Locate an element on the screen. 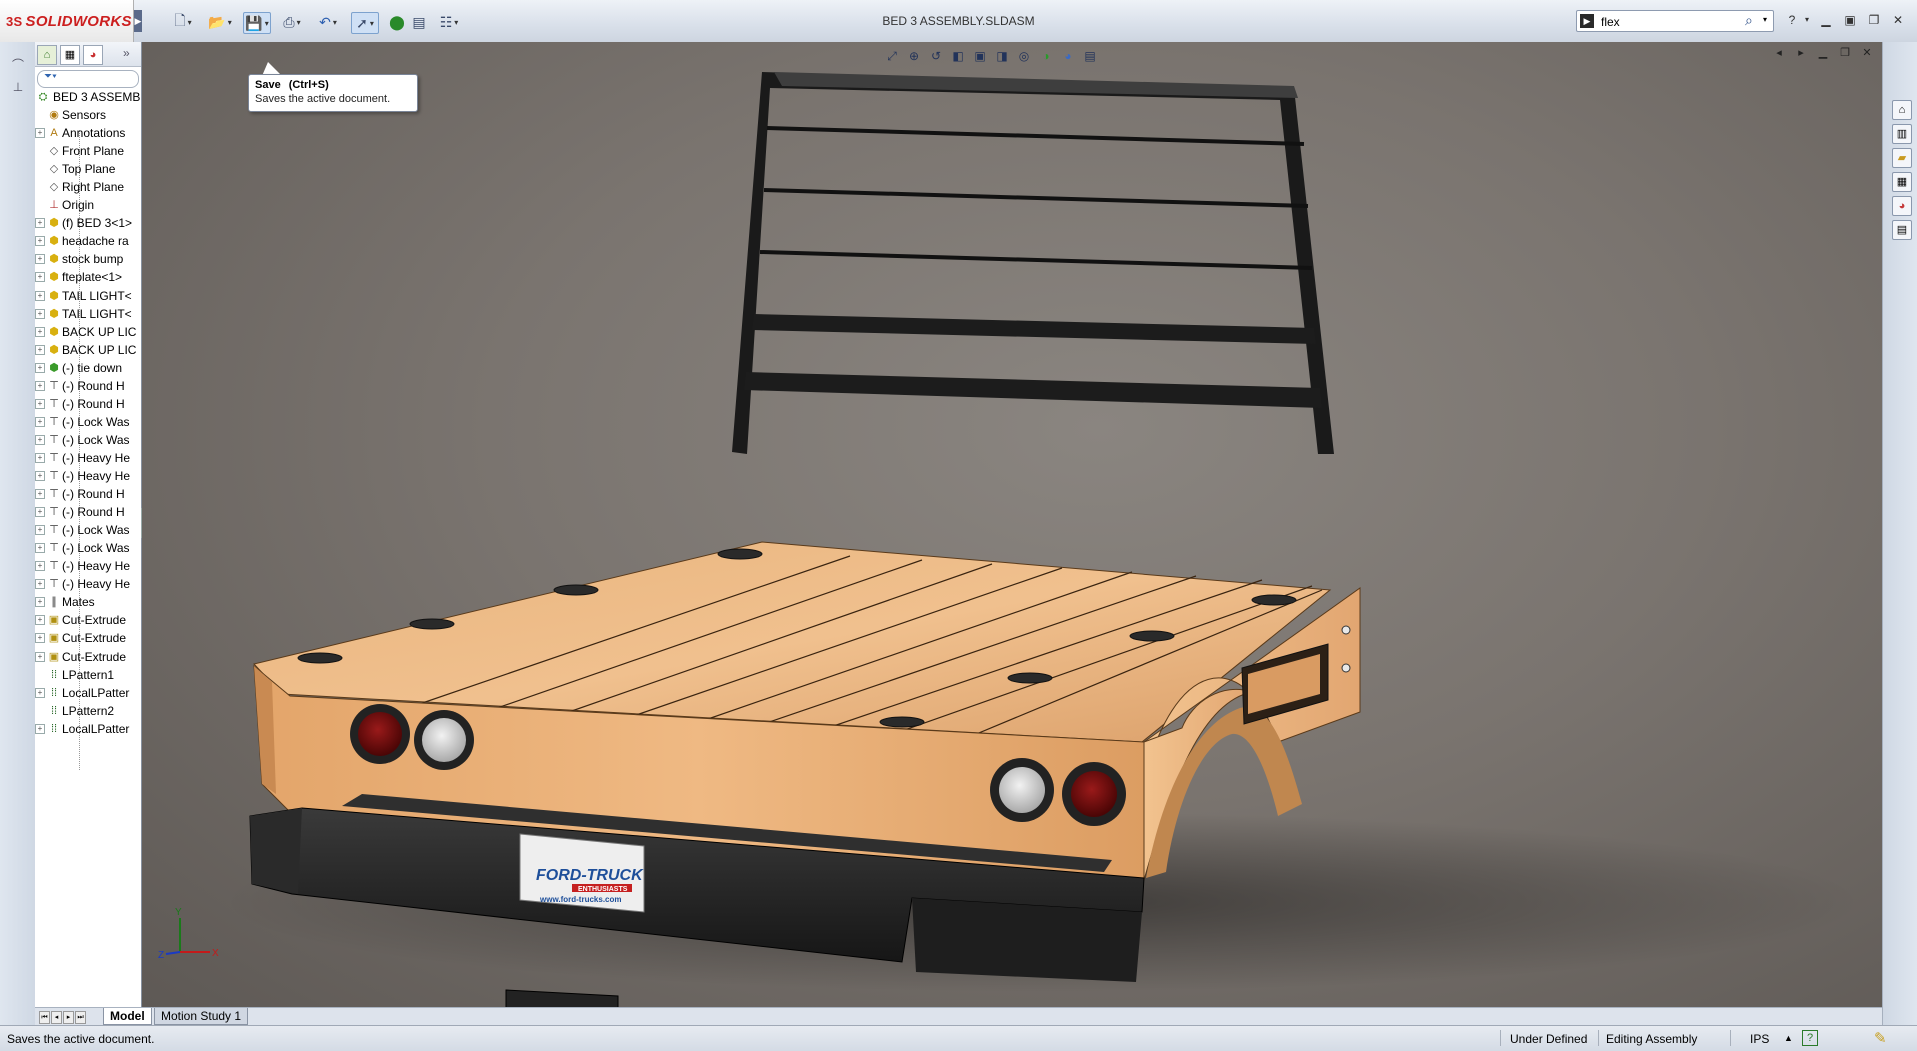 This screenshot has height=1051, width=1917. zoom-to-fit-icon: ⤢ is located at coordinates (892, 56).